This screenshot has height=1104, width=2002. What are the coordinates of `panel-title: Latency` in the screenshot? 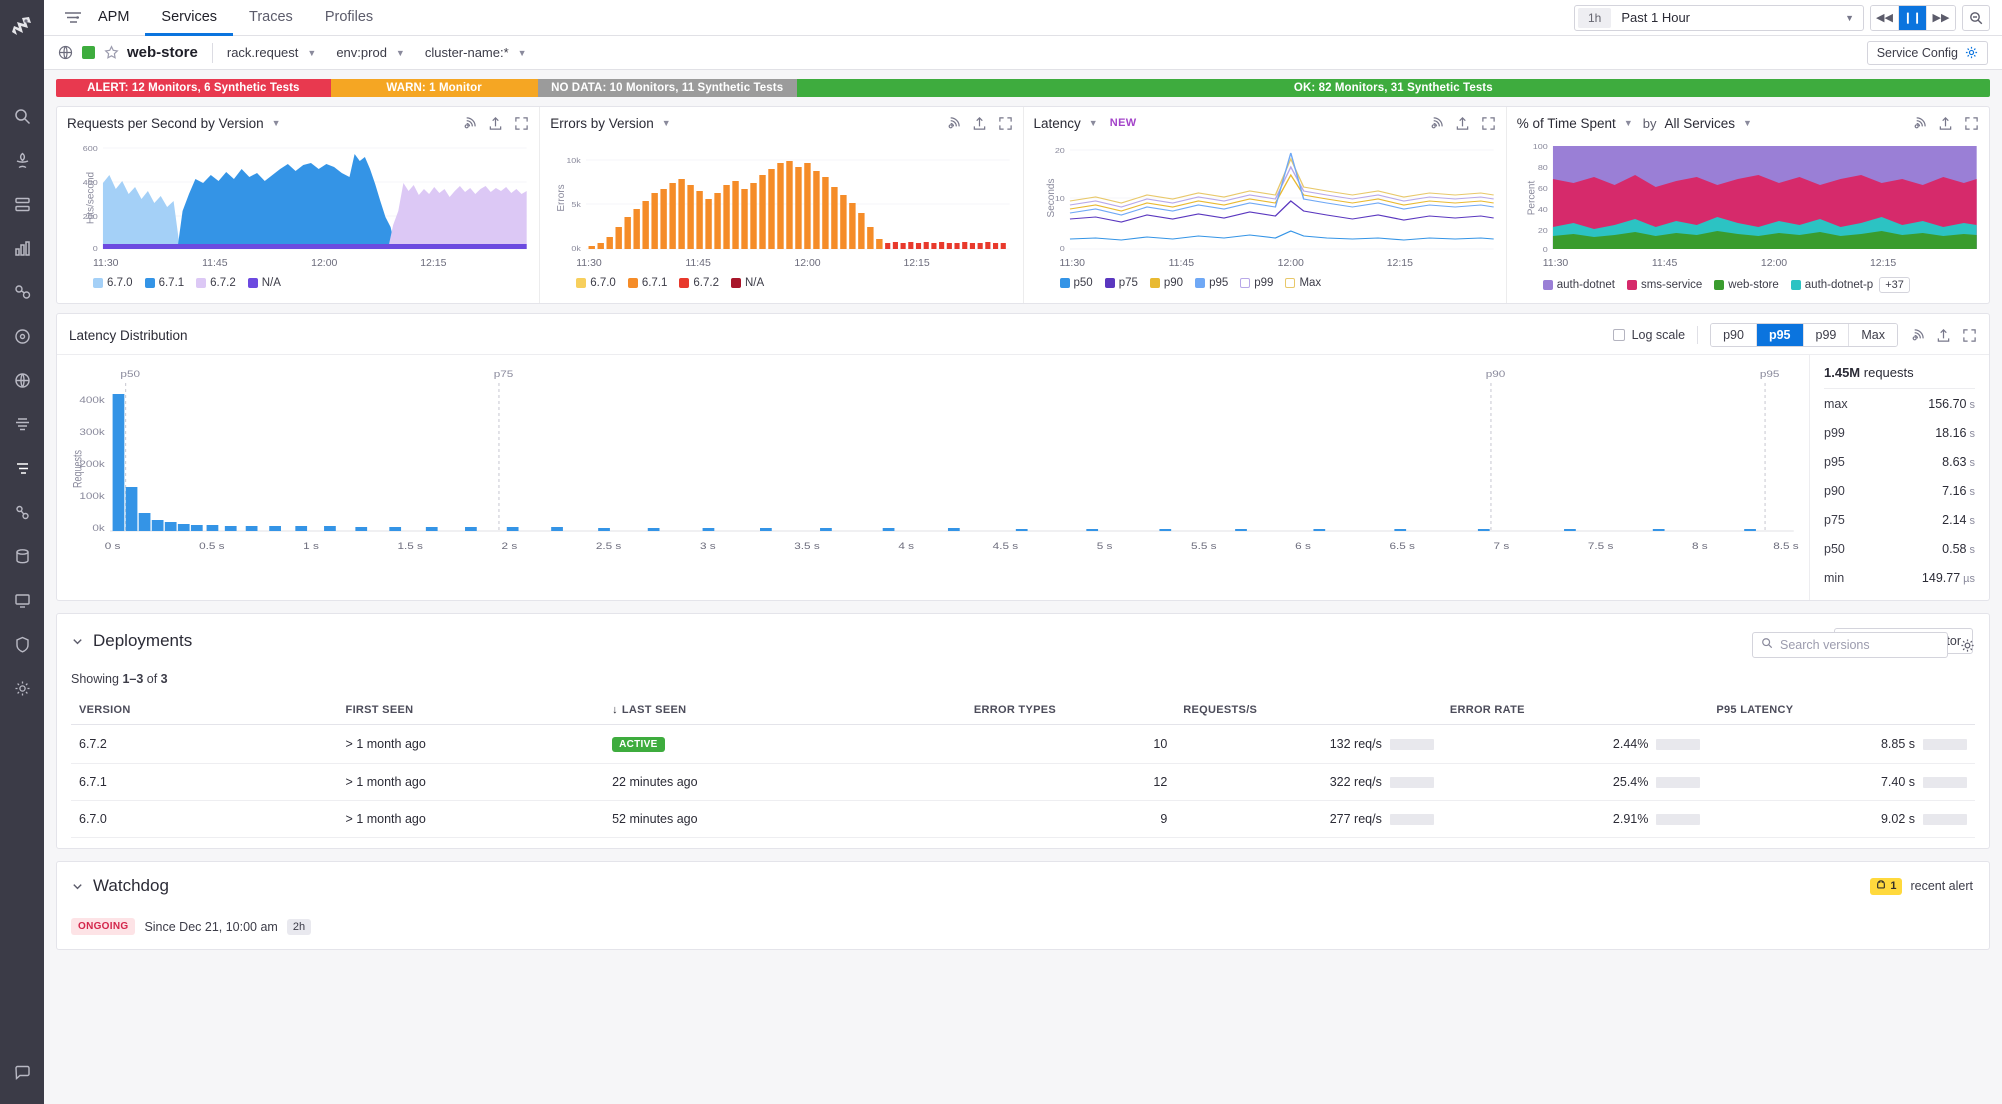 It's located at (1057, 123).